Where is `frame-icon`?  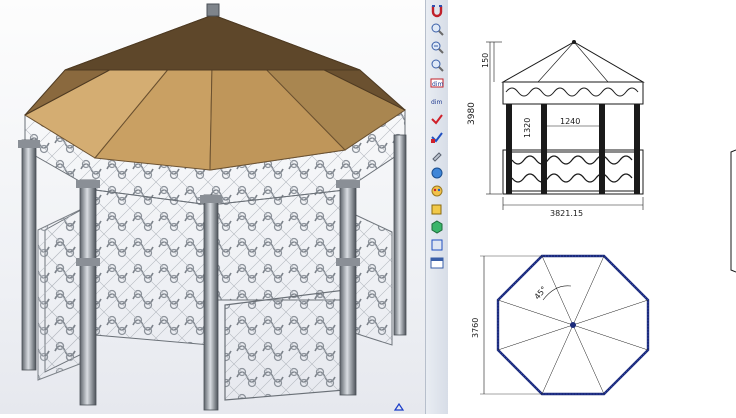 frame-icon is located at coordinates (437, 245).